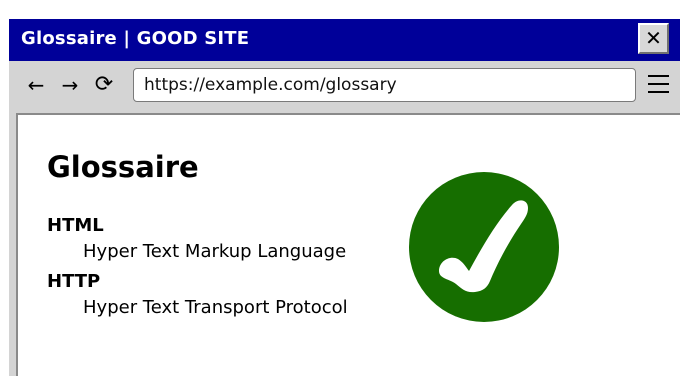 The height and width of the screenshot is (376, 682). I want to click on glossary-term: HTTP, so click(74, 281).